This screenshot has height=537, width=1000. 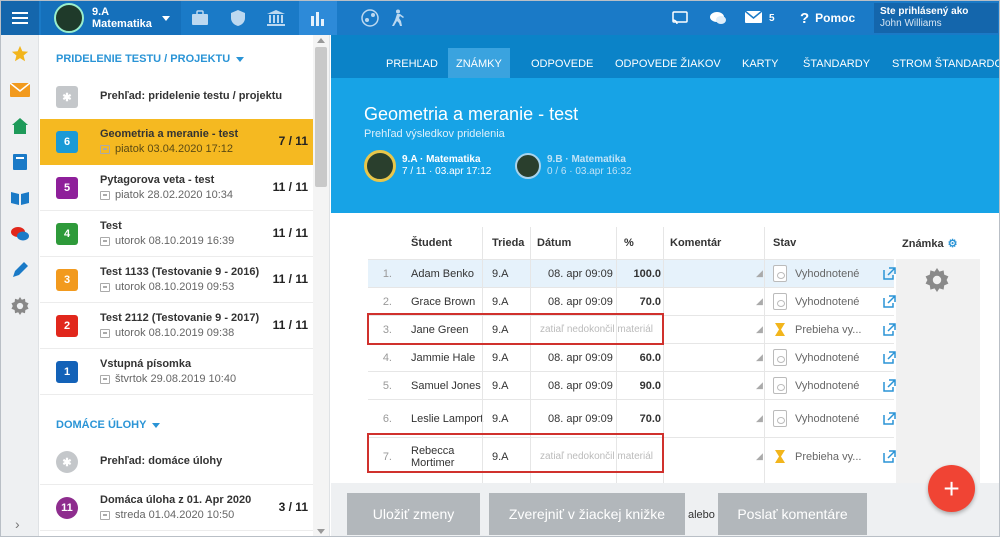 I want to click on chat-icon, so click(x=718, y=18).